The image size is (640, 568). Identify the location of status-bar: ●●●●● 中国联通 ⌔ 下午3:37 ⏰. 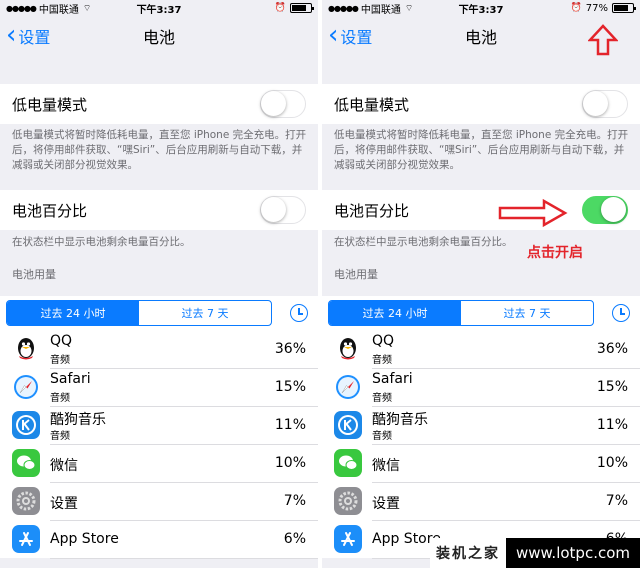
(159, 8).